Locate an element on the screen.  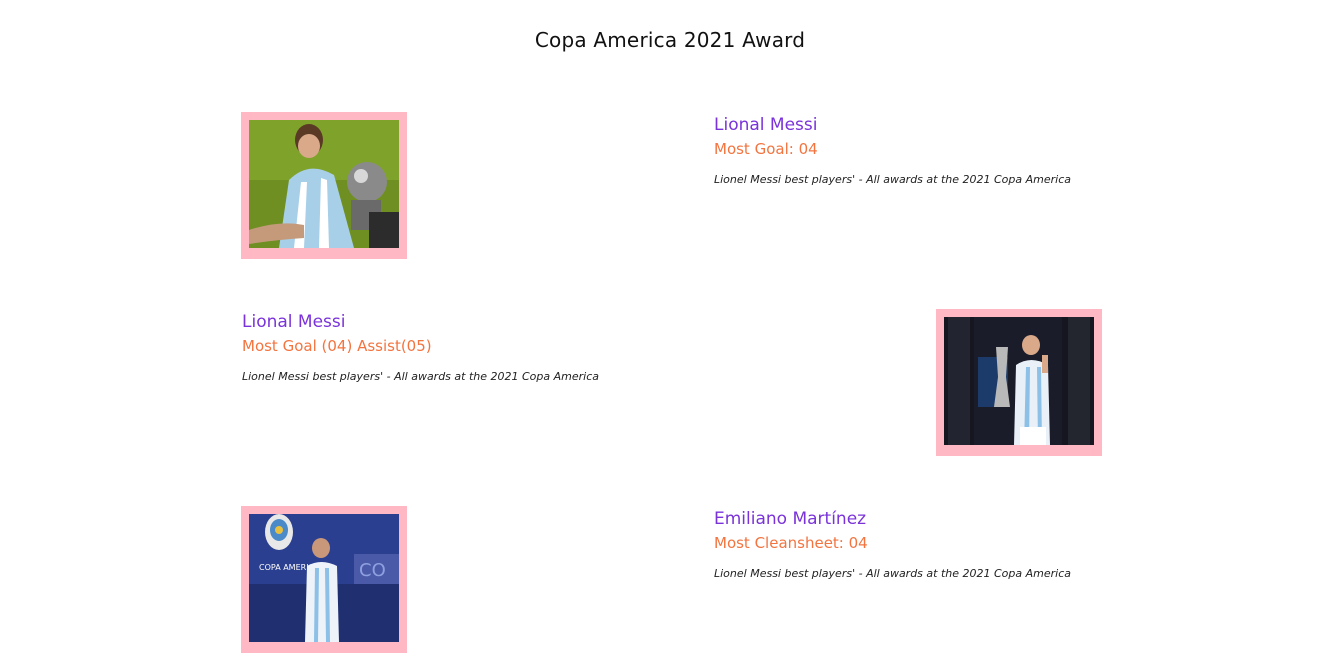
award-3-photo: CO COPA AMERICA is located at coordinates (324, 579).